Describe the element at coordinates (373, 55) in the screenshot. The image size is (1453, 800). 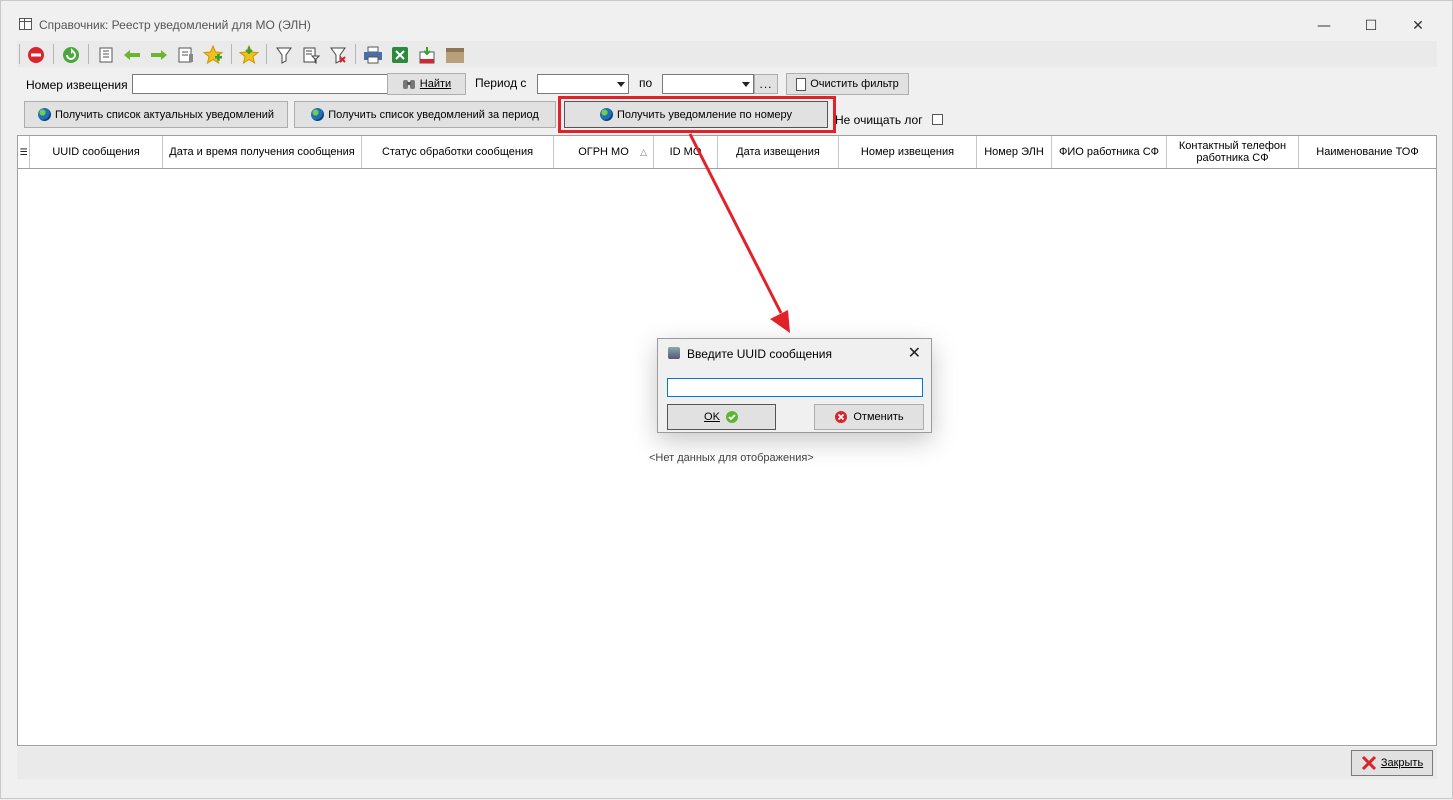
I see `print-icon` at that location.